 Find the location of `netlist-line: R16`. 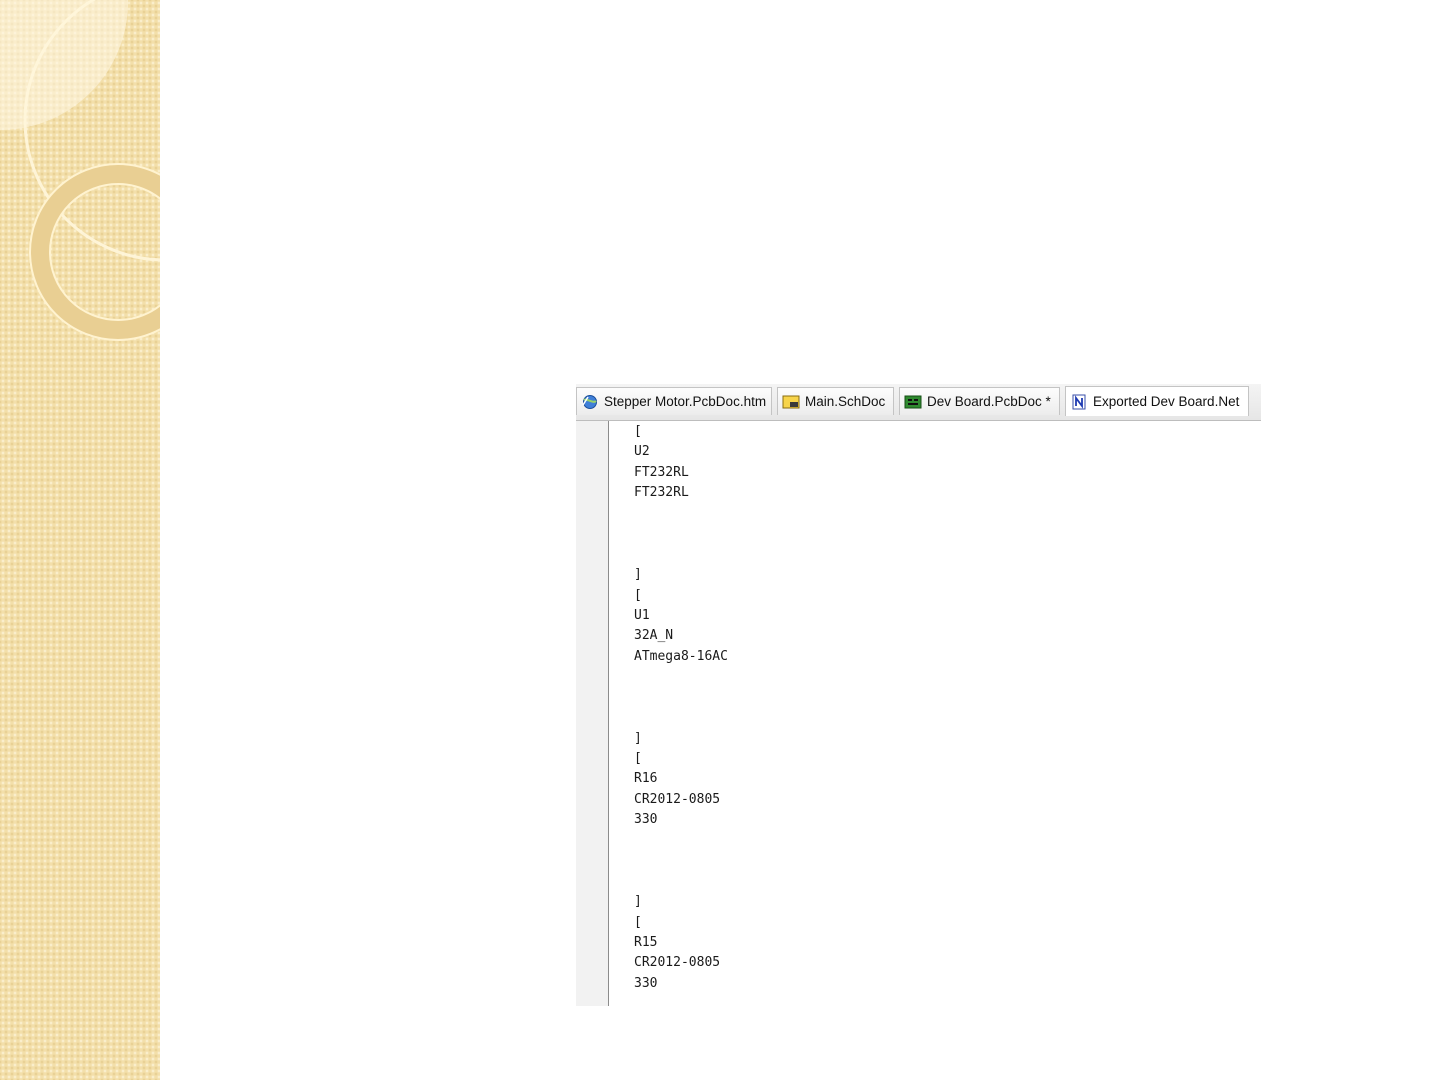

netlist-line: R16 is located at coordinates (646, 779).